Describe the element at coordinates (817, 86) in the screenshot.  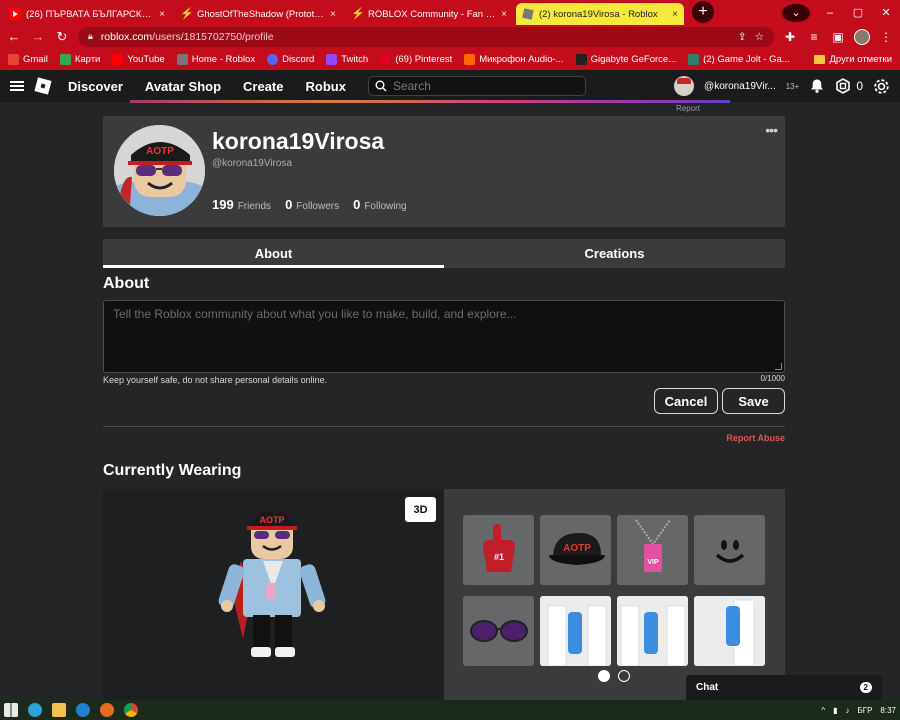
I see `notifications-bell-icon` at that location.